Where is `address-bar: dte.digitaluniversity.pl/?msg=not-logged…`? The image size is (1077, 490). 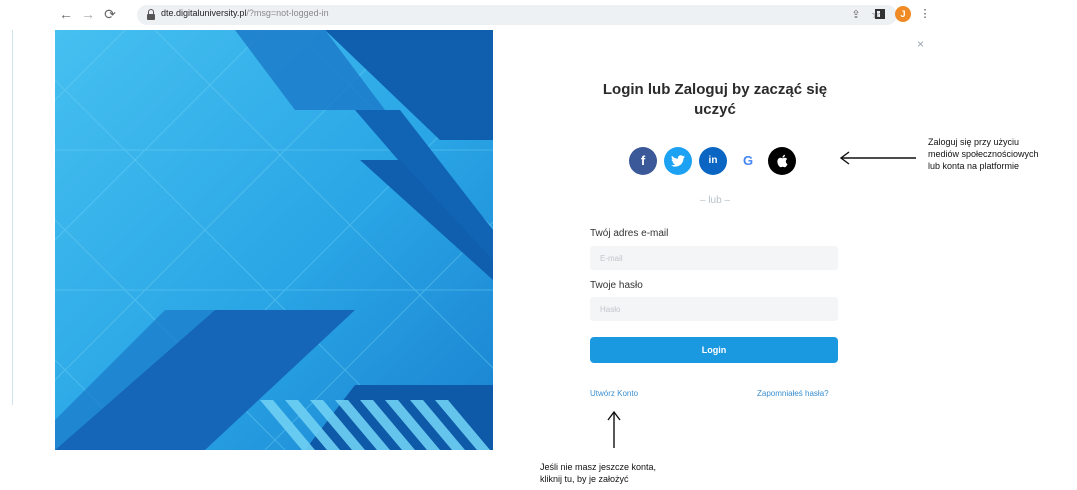 address-bar: dte.digitaluniversity.pl/?msg=not-logged… is located at coordinates (517, 15).